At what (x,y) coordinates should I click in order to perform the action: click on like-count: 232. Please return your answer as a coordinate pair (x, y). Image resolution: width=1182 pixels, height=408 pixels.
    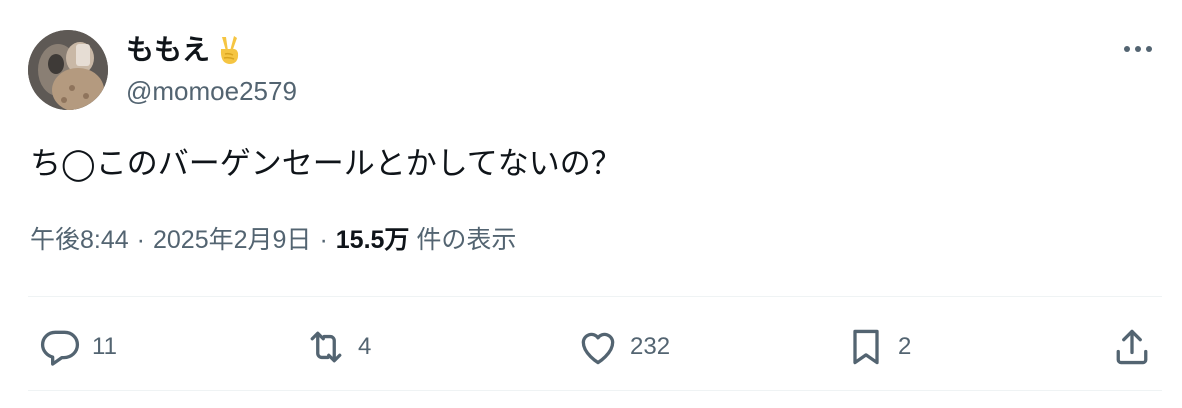
    Looking at the image, I should click on (650, 346).